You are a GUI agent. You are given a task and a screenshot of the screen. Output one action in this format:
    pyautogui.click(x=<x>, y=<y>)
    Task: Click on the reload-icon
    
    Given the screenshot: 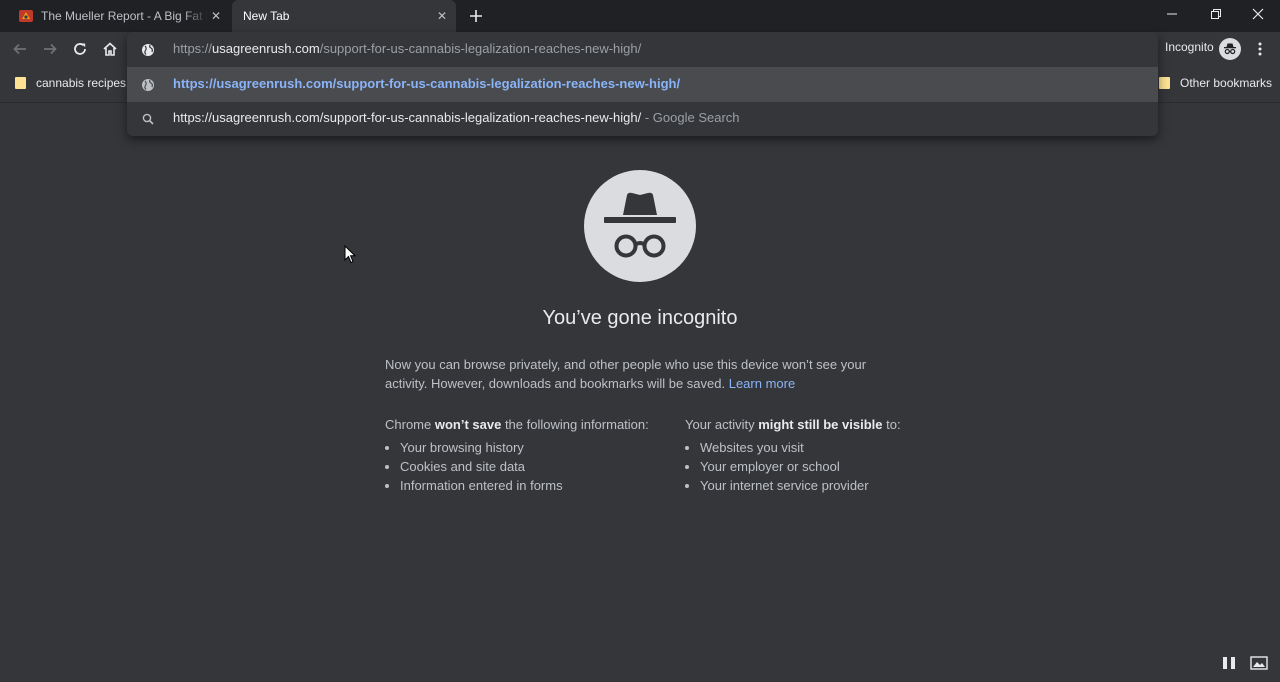 What is the action you would take?
    pyautogui.click(x=80, y=49)
    